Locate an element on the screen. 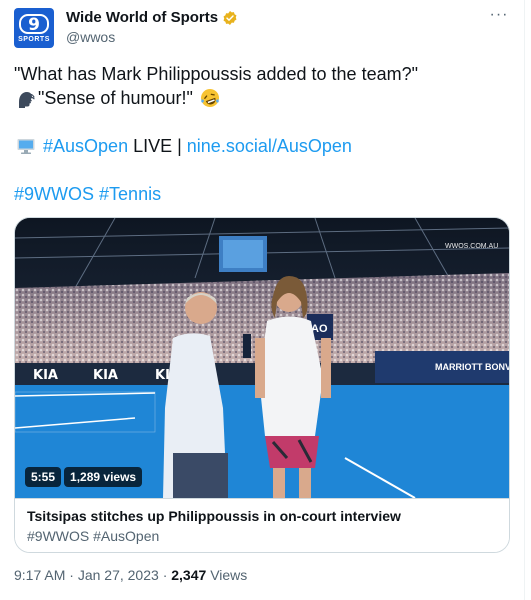  nine-social-link: nine.social/AusOpen is located at coordinates (269, 146).